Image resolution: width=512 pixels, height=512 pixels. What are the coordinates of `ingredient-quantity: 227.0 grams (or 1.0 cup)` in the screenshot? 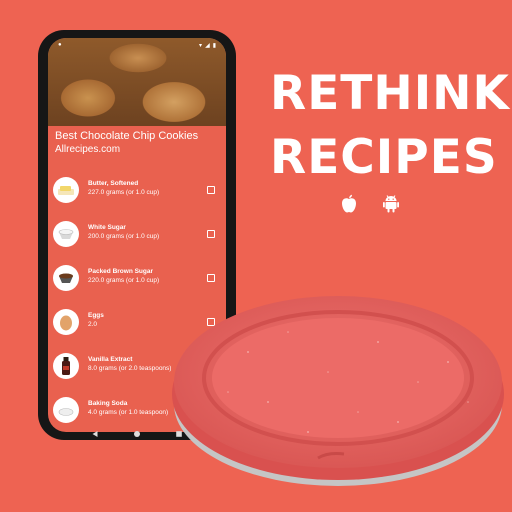 It's located at (124, 192).